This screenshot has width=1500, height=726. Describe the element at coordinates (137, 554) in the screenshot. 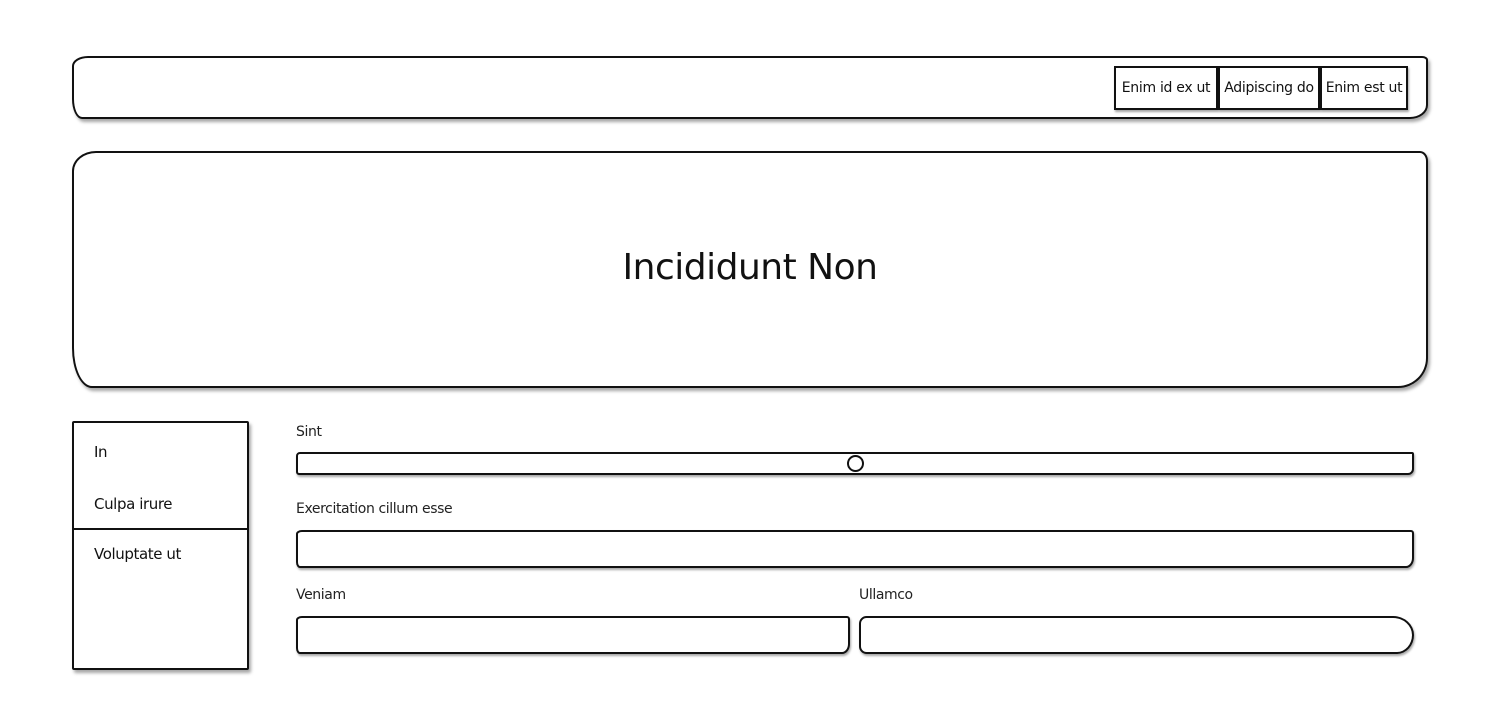

I see `sidebar-item-voluptate-ut: Voluptate ut` at that location.